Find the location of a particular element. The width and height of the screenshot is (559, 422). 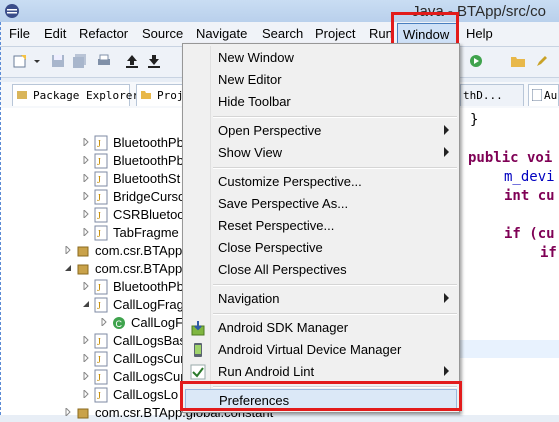

menu-close-all-perspectives: Close All Perspectives is located at coordinates (321, 270).